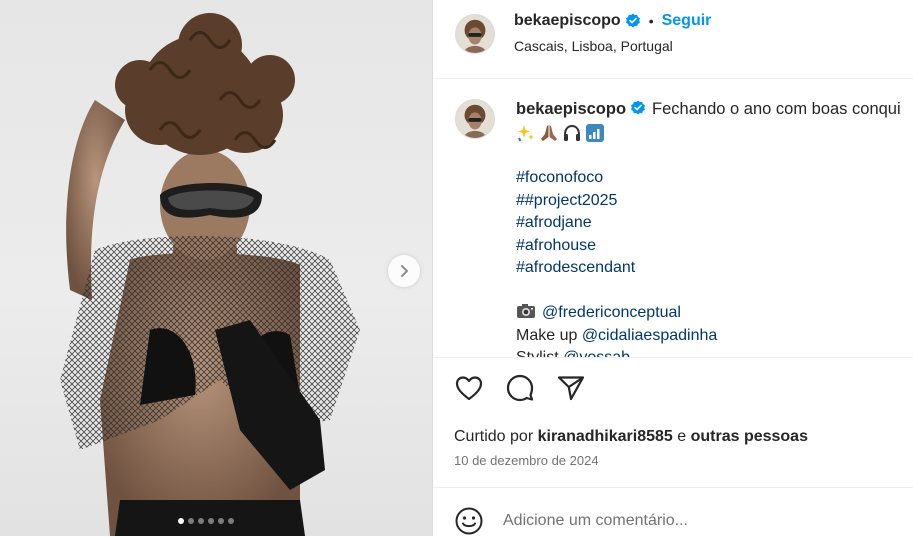 The width and height of the screenshot is (913, 537). Describe the element at coordinates (575, 268) in the screenshot. I see `hashtag-link: #afrodescendant` at that location.